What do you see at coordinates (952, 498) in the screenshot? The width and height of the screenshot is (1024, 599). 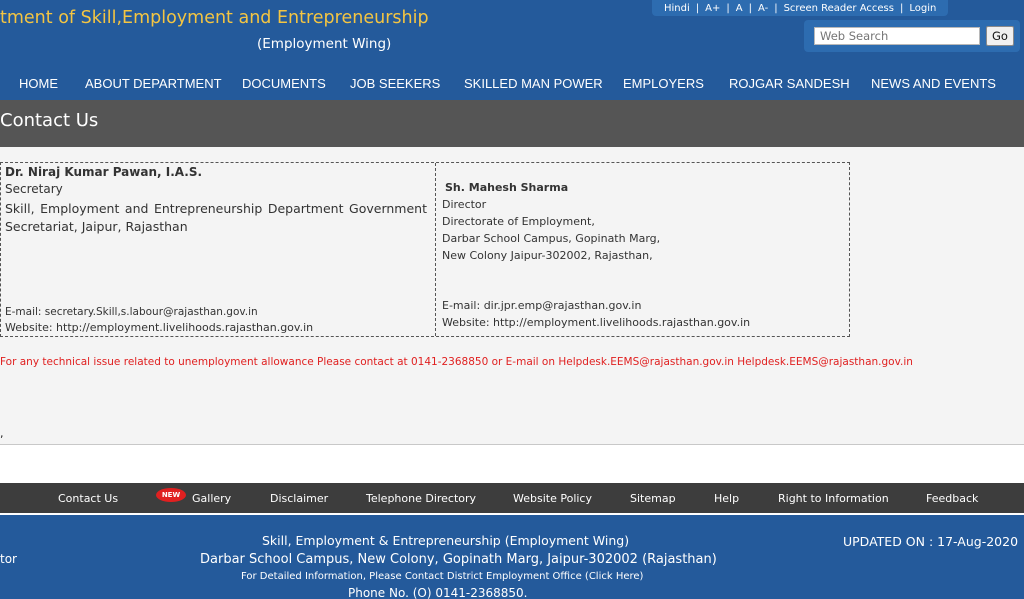 I see `footer-feedback: Feedback` at bounding box center [952, 498].